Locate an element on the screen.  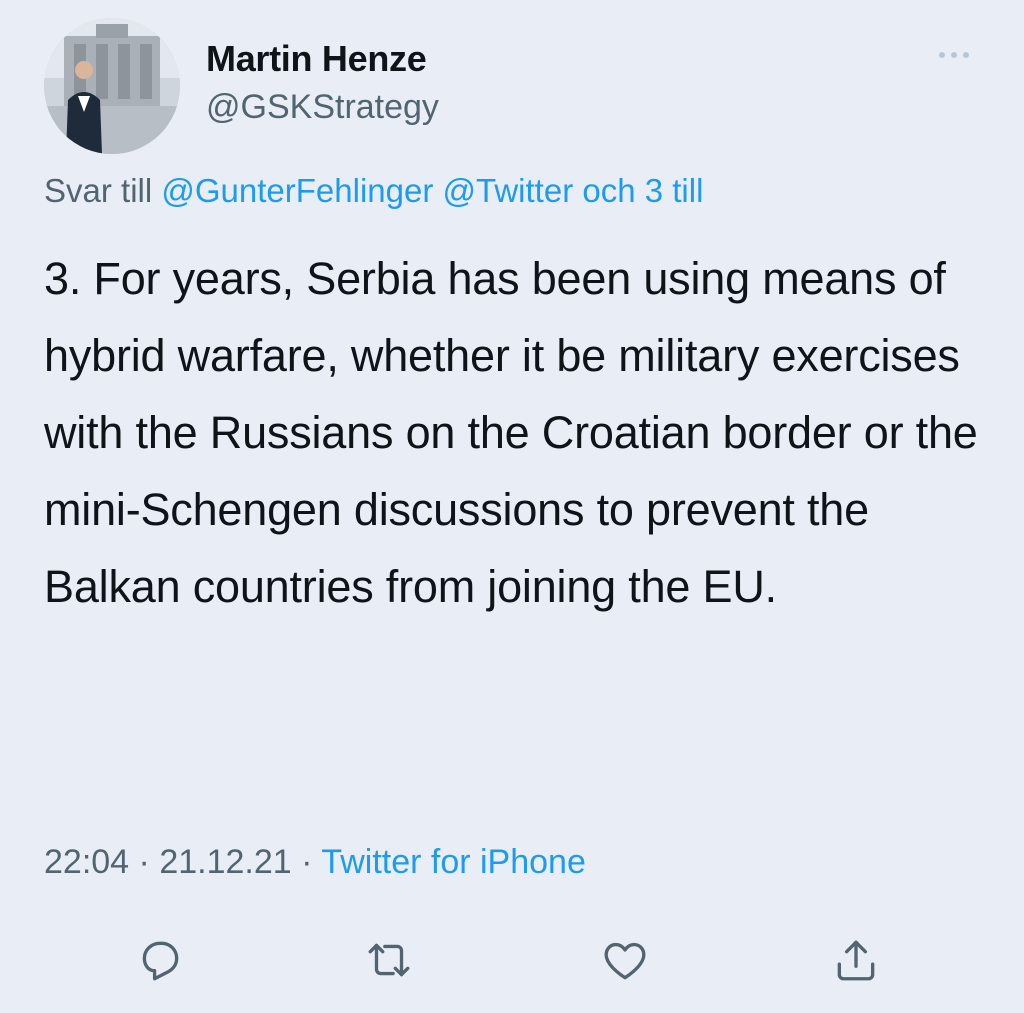
tweet-meta: 22:04 · 21.12.21 · Twitter for iPhone is located at coordinates (315, 862).